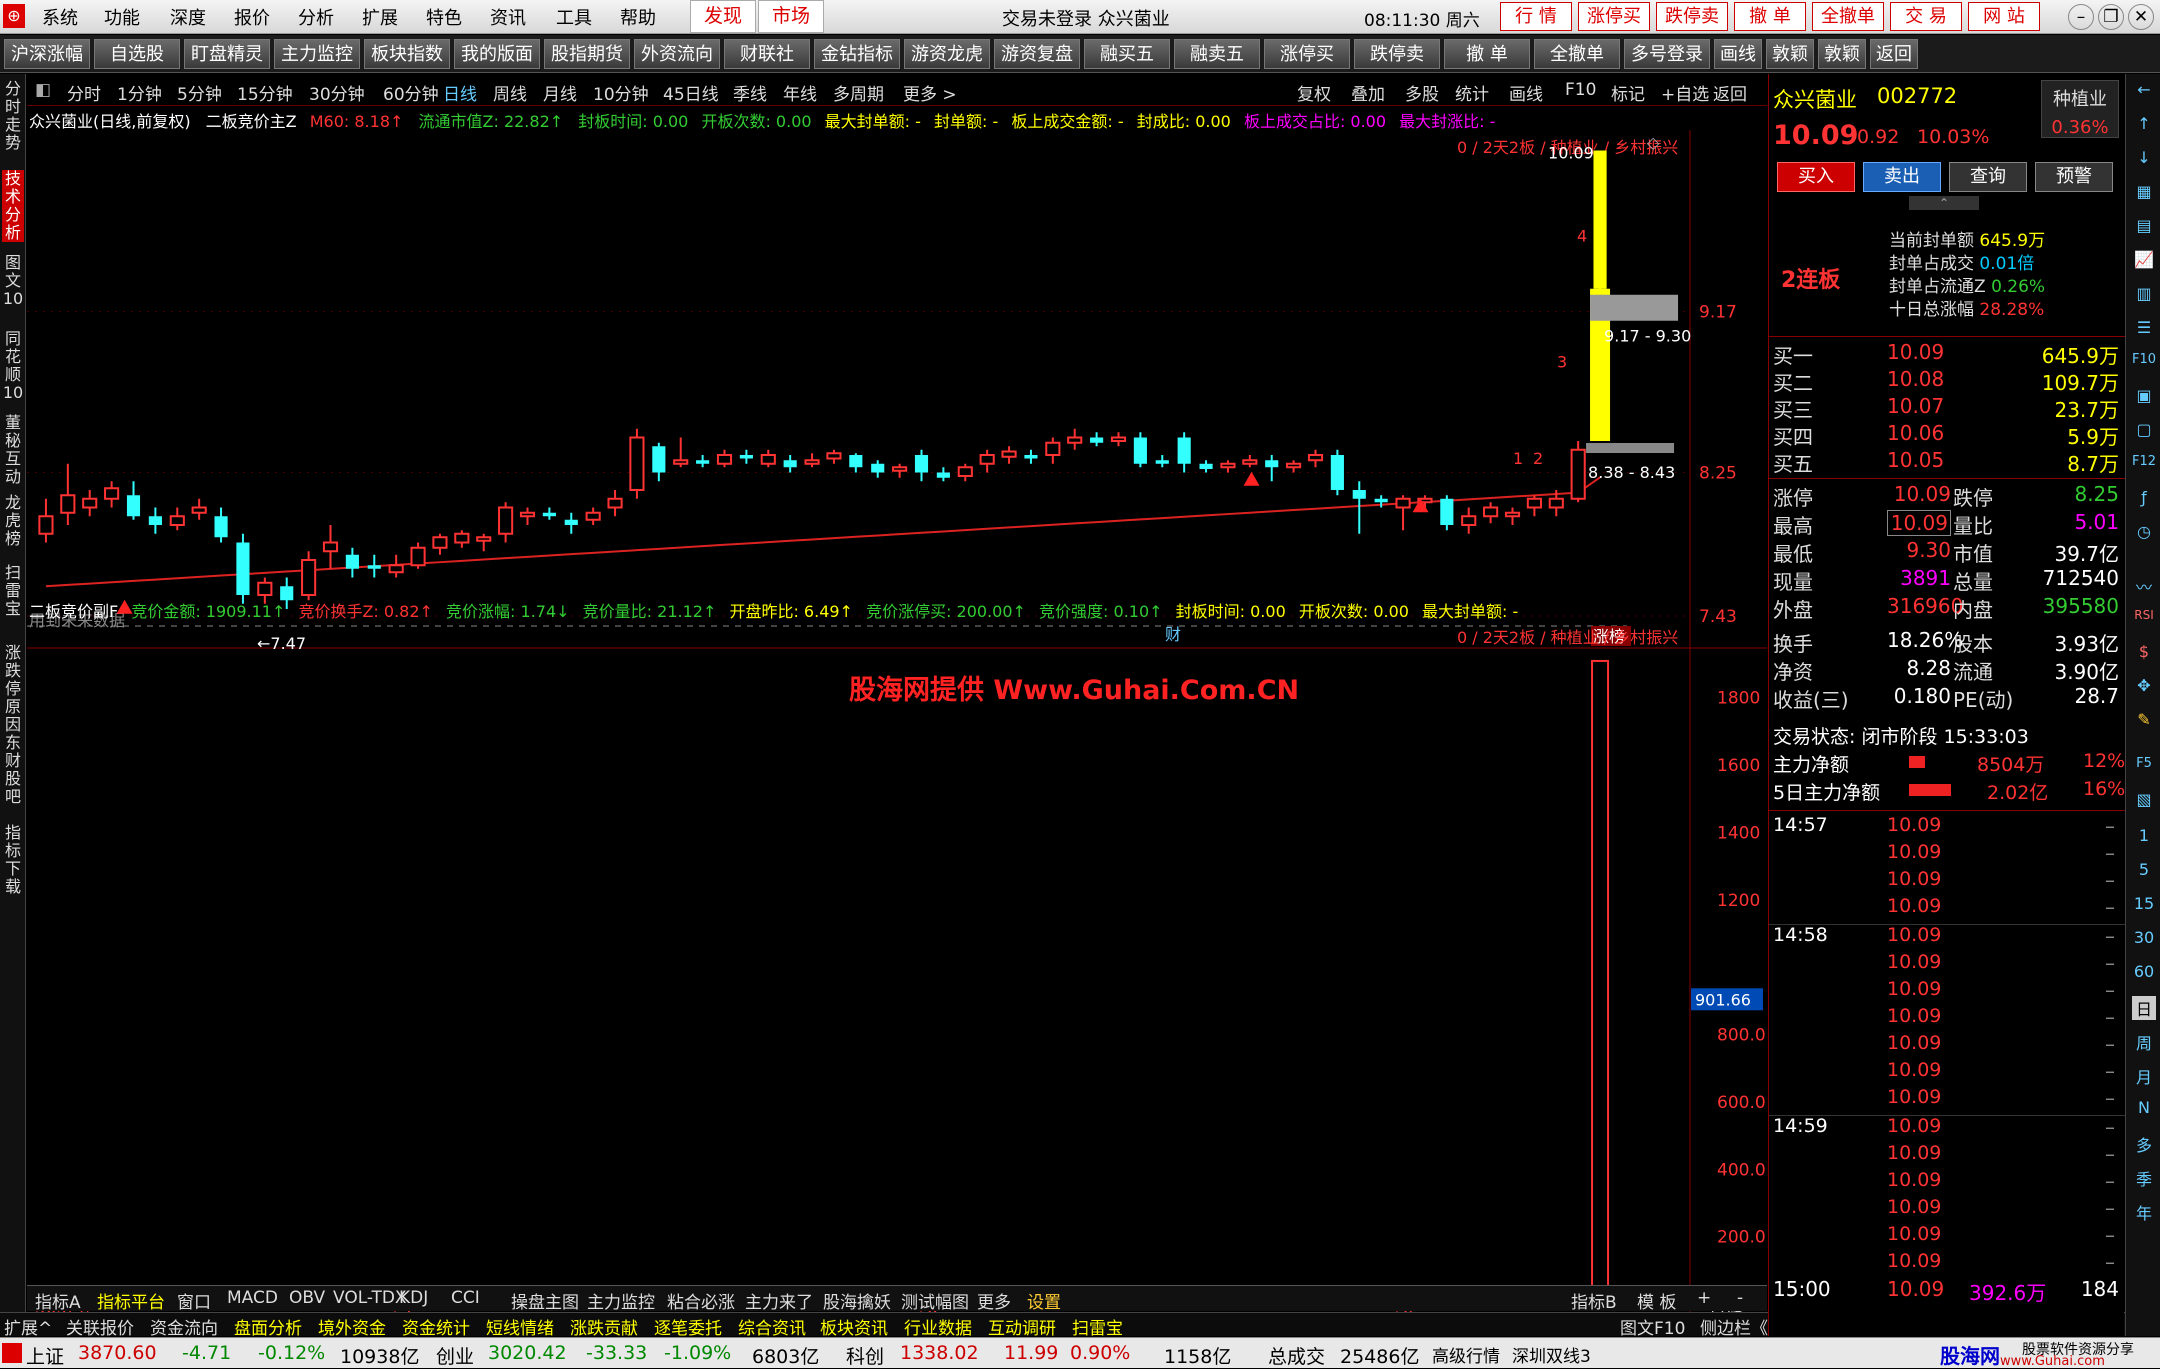 The image size is (2160, 1369). What do you see at coordinates (1472, 92) in the screenshot?
I see `chart-tool: 统计` at bounding box center [1472, 92].